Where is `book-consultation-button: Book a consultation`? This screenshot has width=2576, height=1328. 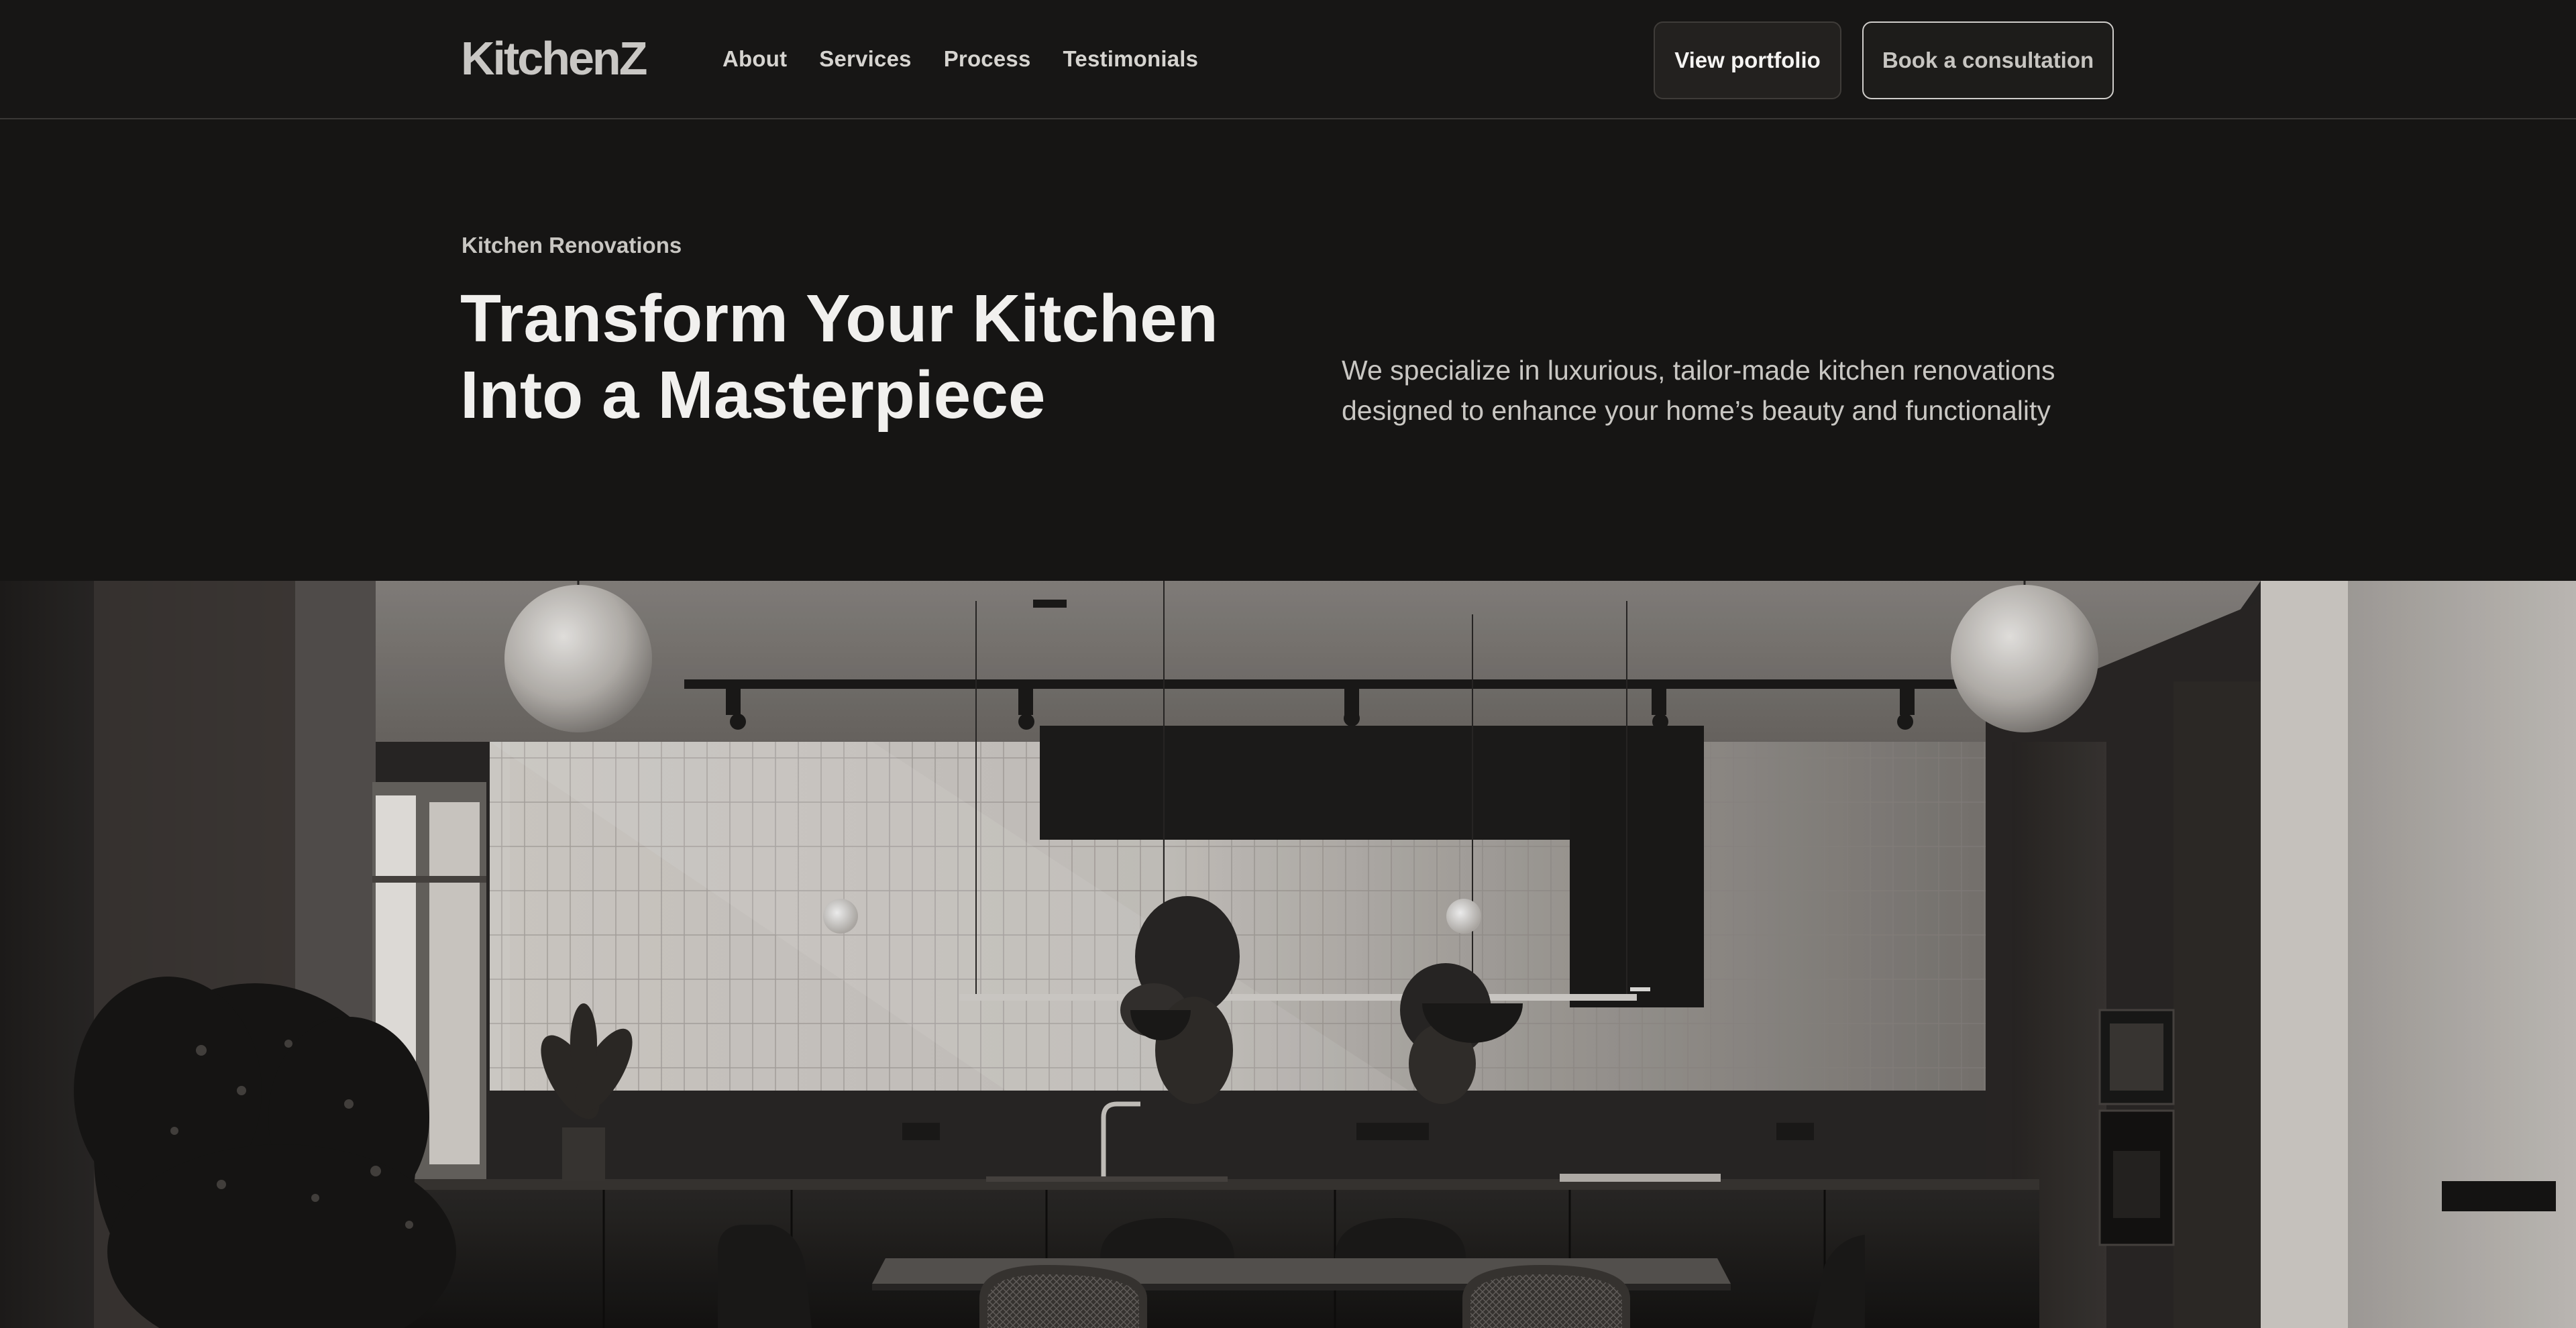 book-consultation-button: Book a consultation is located at coordinates (1988, 60).